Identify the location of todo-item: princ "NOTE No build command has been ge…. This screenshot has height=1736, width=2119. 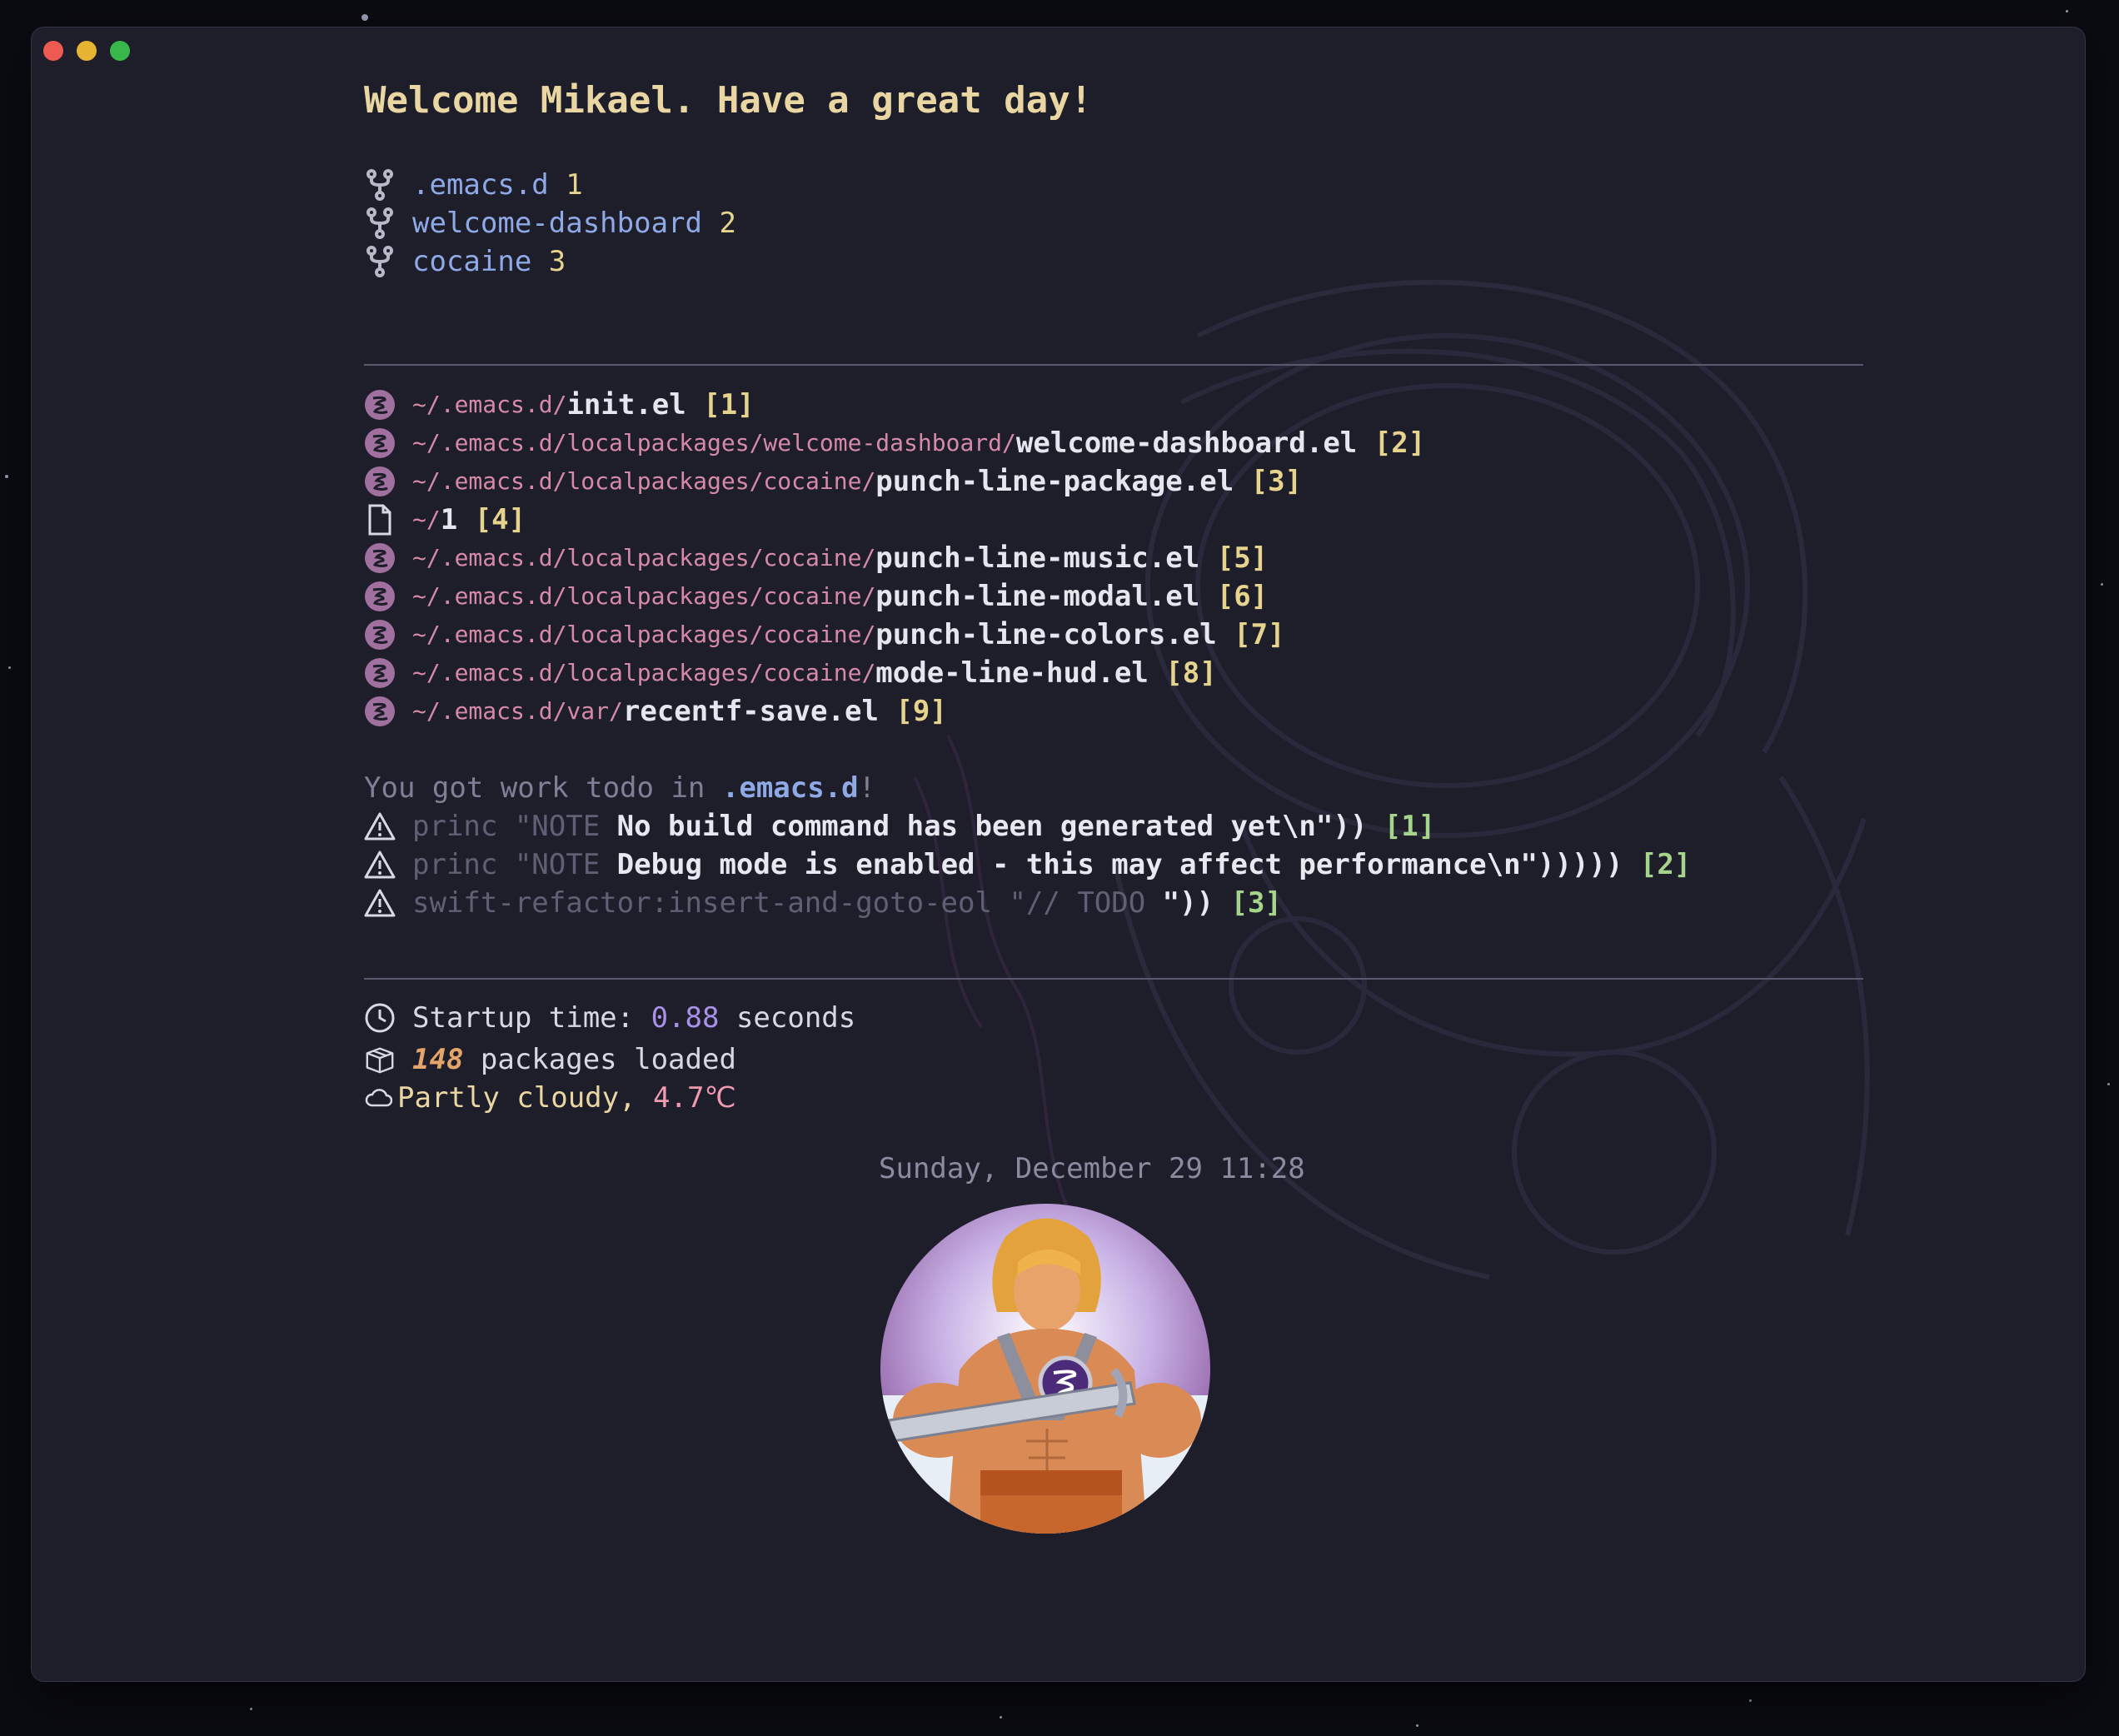
(899, 826).